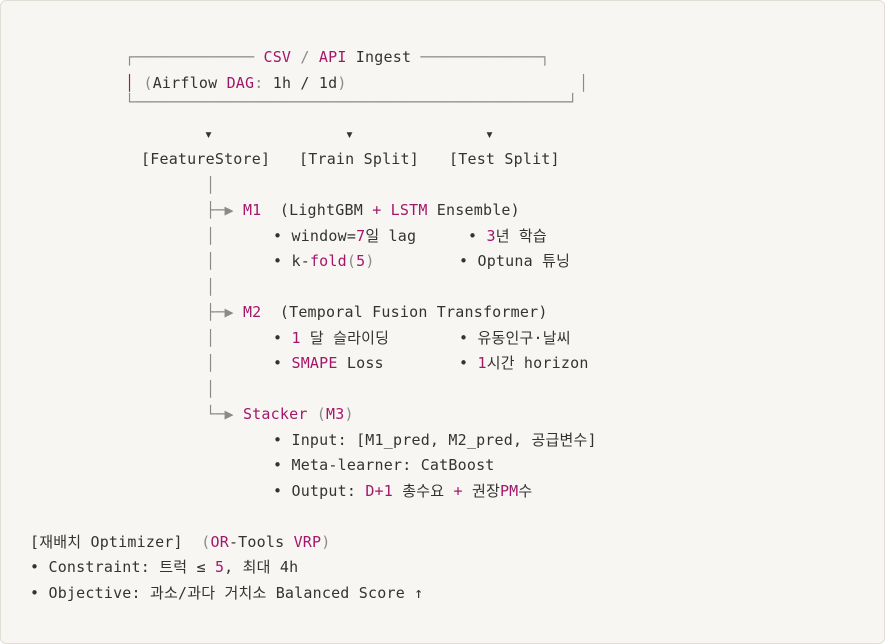  I want to click on stacker-bullet-output: • Output: D+1 총수요 + 권장PM수, so click(403, 491).